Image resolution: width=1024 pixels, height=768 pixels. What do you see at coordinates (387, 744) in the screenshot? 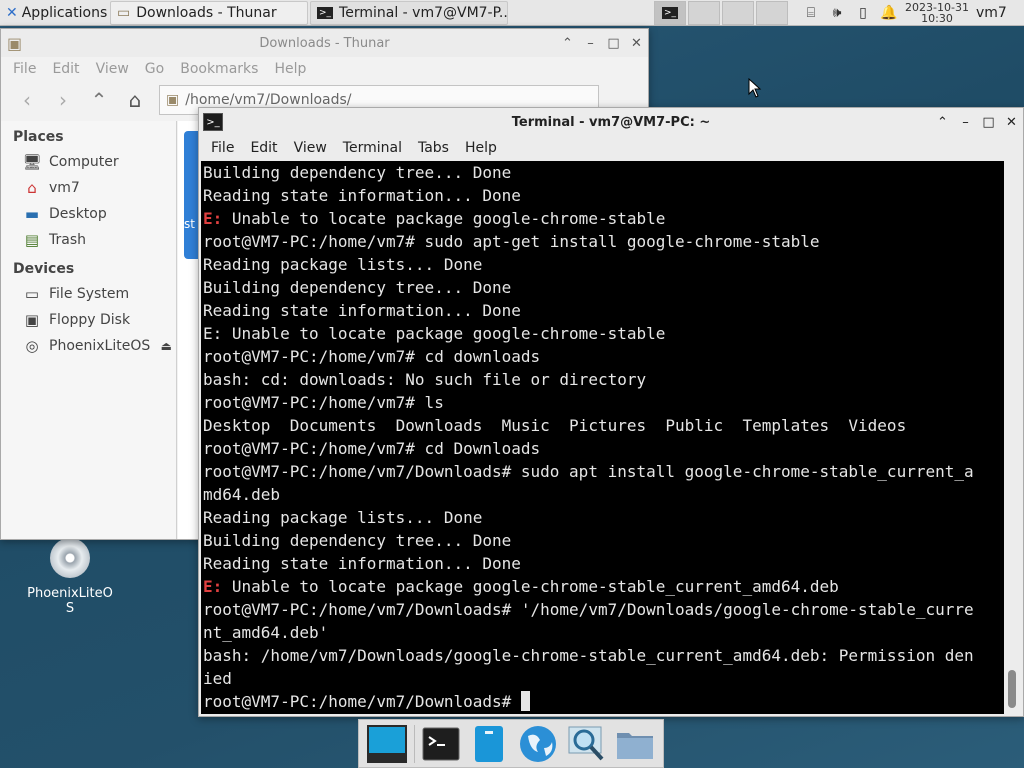
I see `show-desktop-icon` at bounding box center [387, 744].